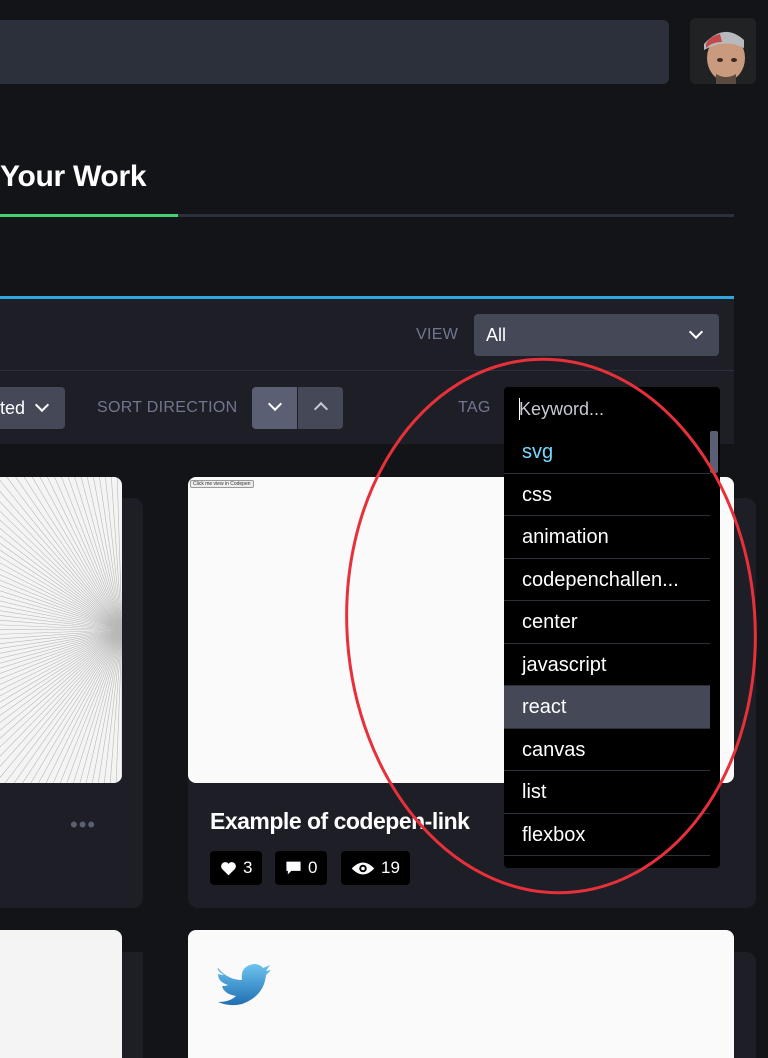 The image size is (768, 1058). What do you see at coordinates (723, 51) in the screenshot?
I see `avatar` at bounding box center [723, 51].